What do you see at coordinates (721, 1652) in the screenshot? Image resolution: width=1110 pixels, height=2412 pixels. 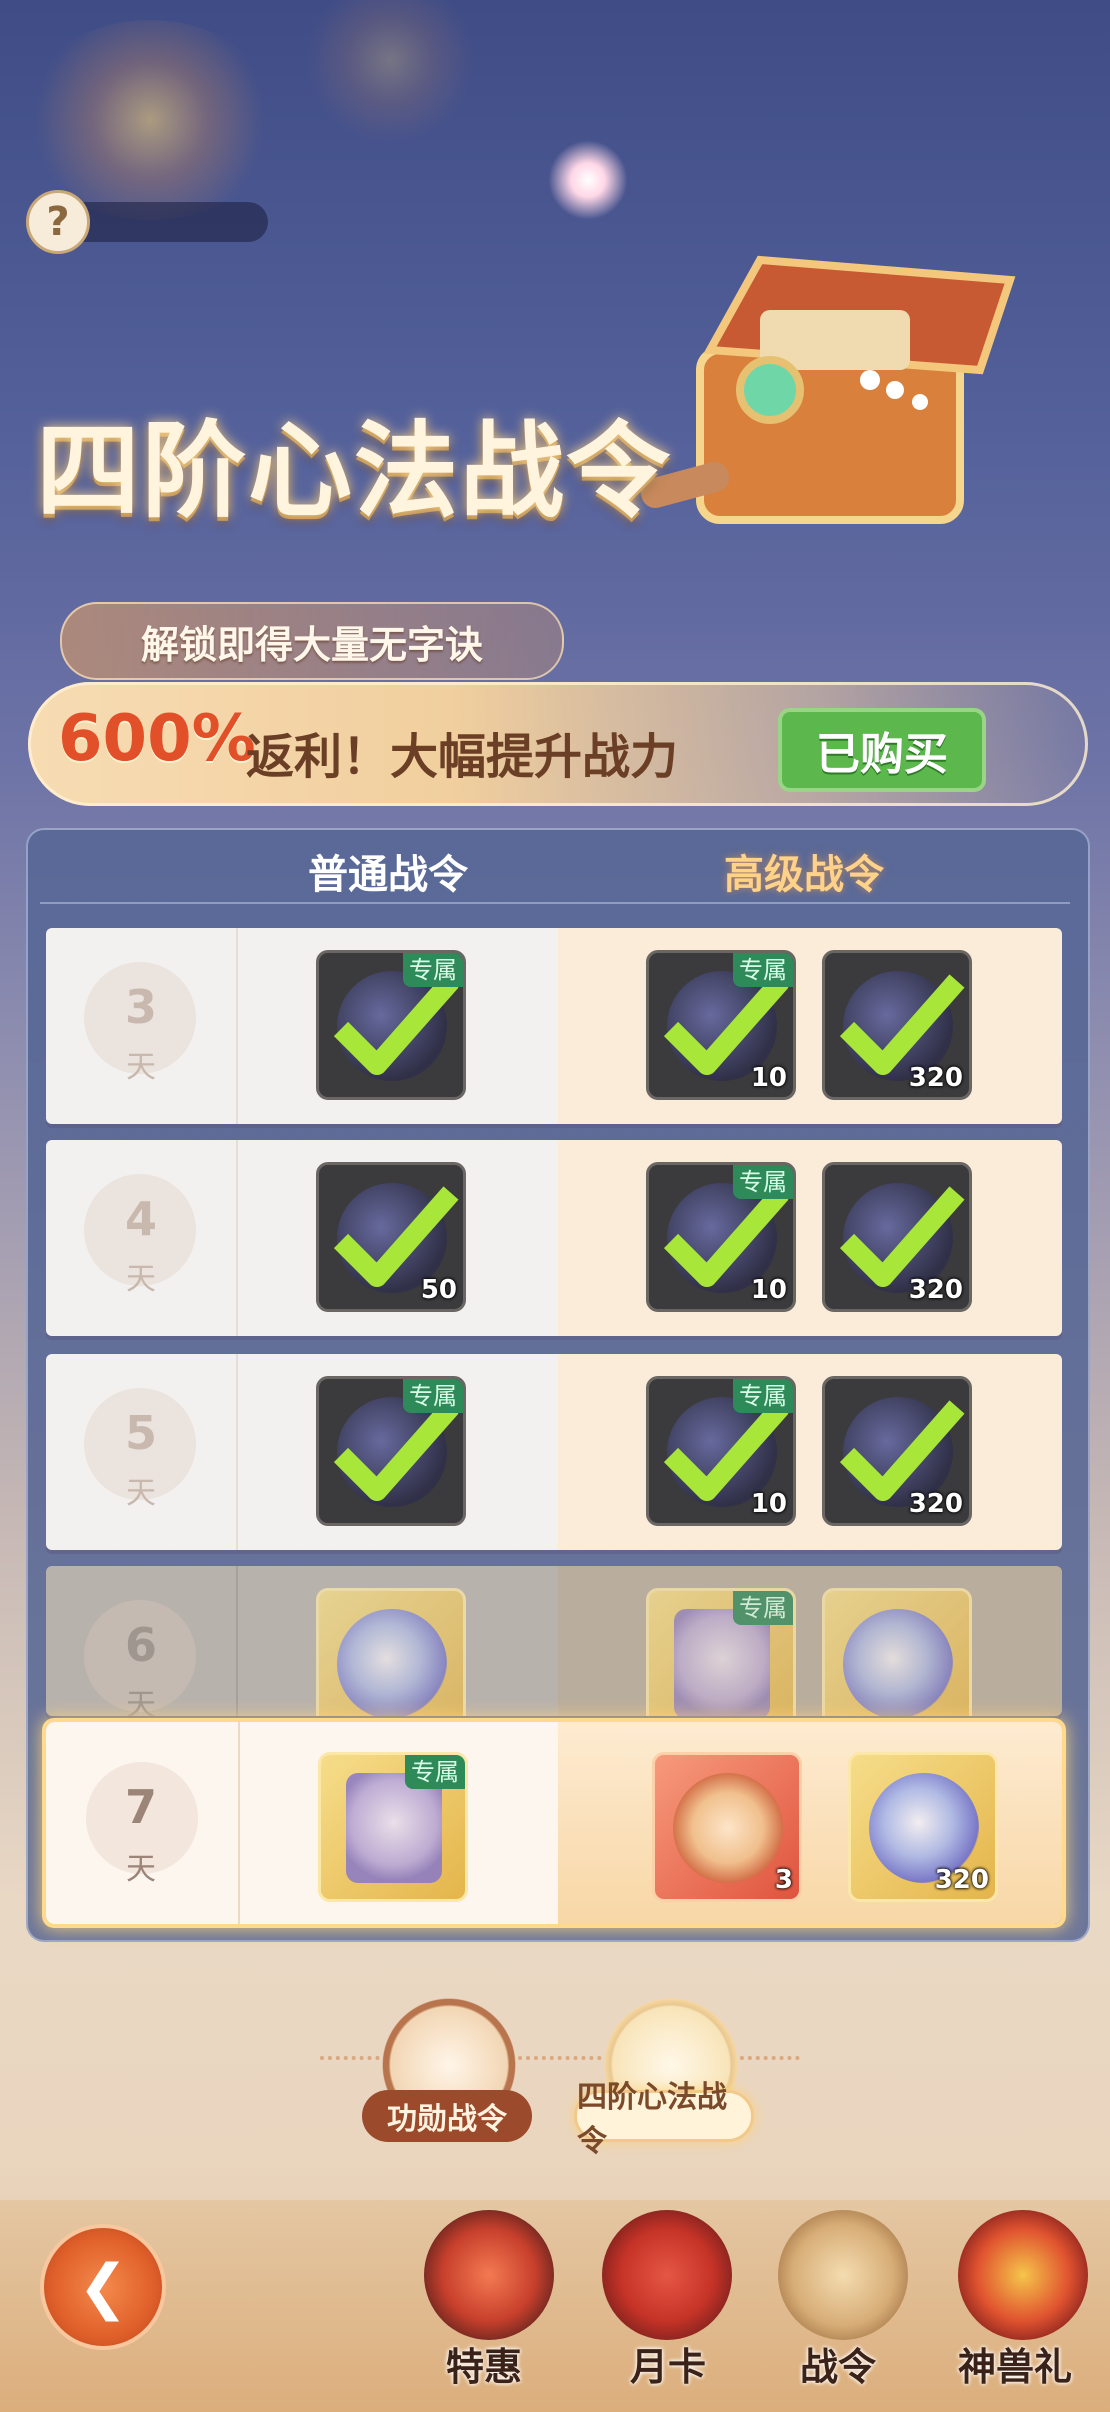 I see `reward-item-advanced-1: 专属` at bounding box center [721, 1652].